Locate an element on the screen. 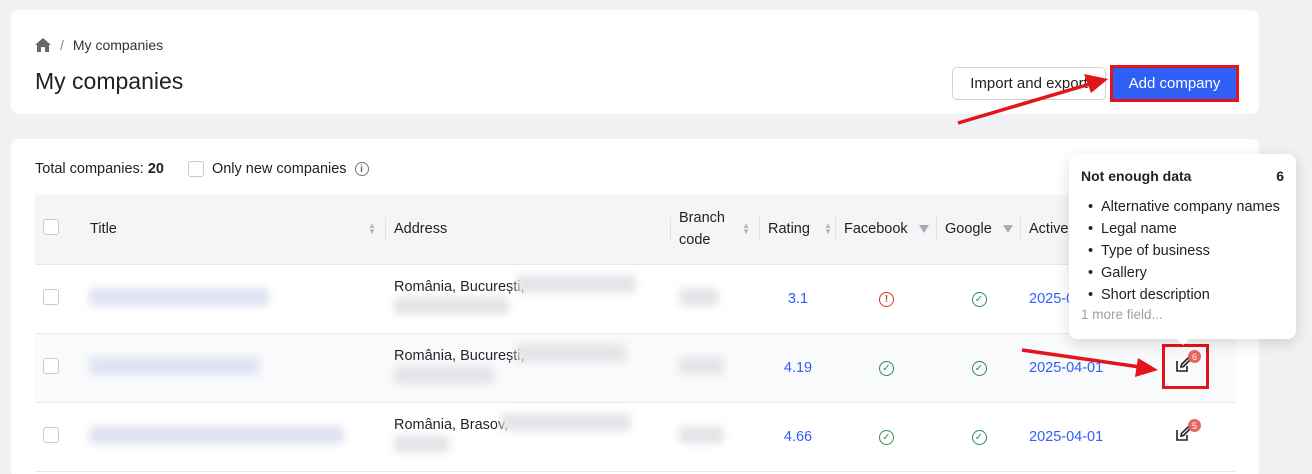 This screenshot has height=474, width=1312. table-toolbar: Total companies: 20 Only new companies i is located at coordinates (202, 169).